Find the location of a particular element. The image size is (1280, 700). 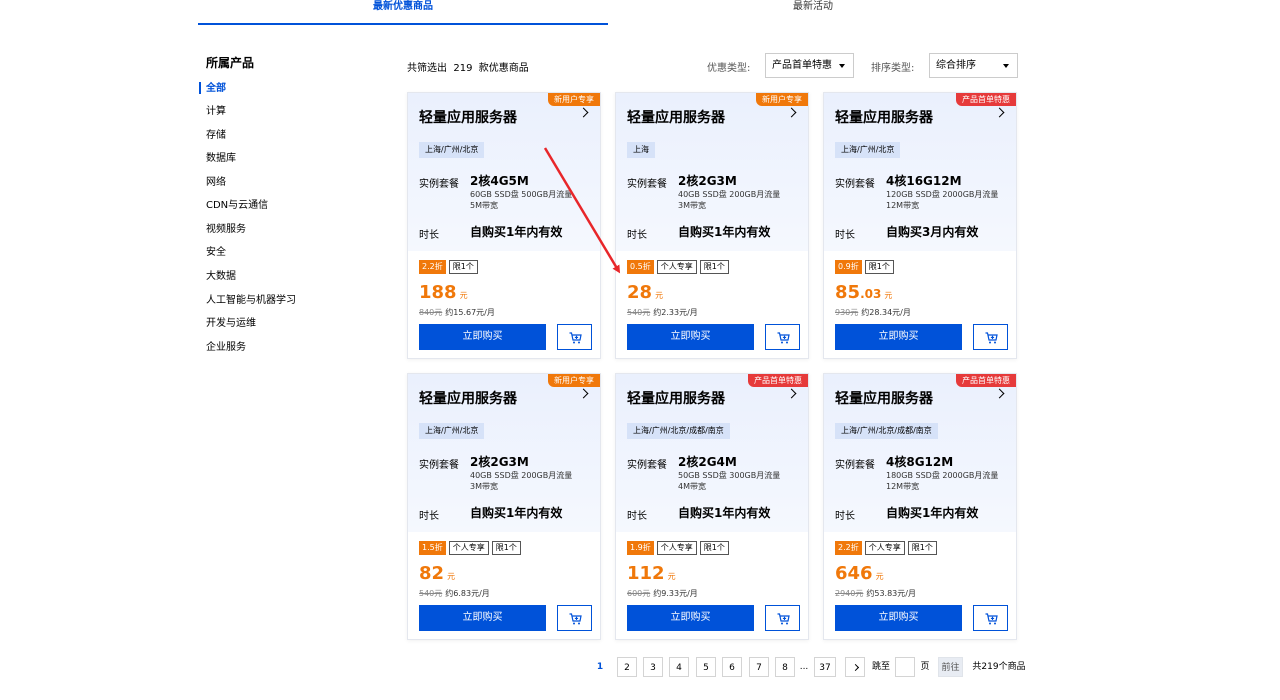

sidebar-item: CDN与云通信 is located at coordinates (237, 206).